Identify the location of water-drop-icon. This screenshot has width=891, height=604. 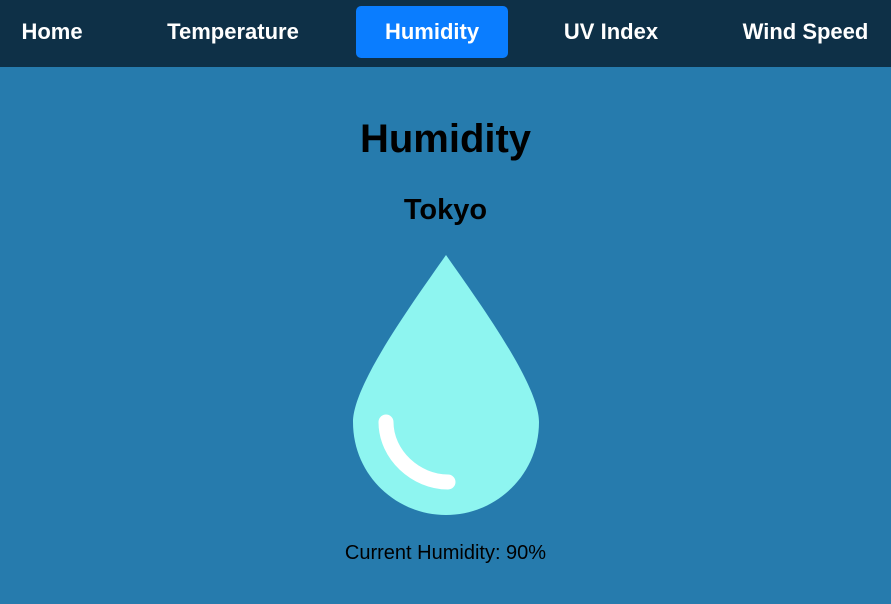
(446, 385).